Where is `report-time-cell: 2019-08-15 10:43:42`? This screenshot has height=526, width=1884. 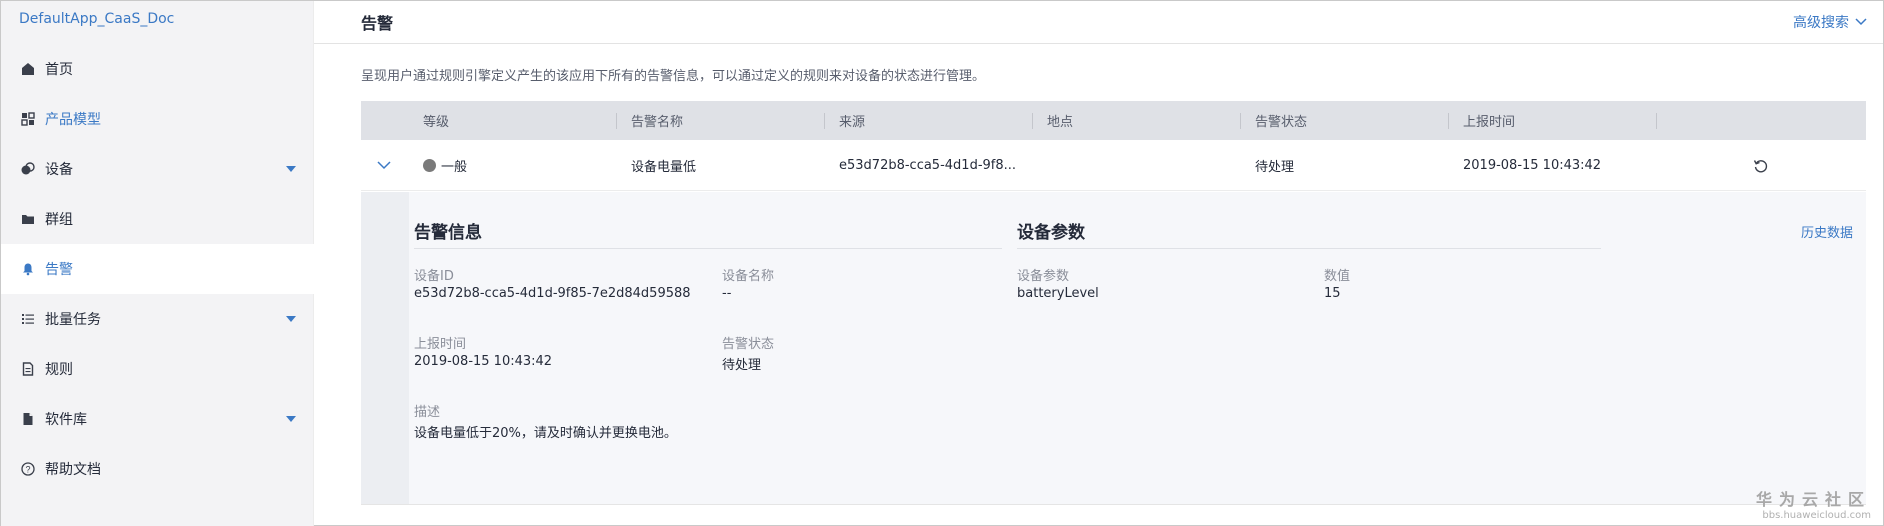
report-time-cell: 2019-08-15 10:43:42 is located at coordinates (1532, 165).